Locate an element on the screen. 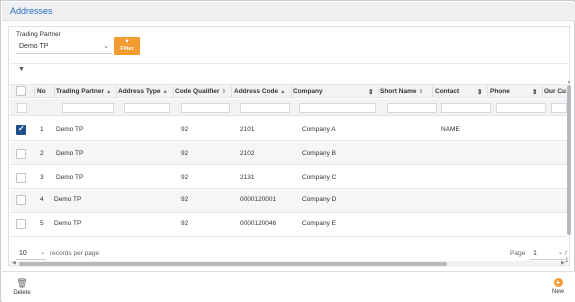 The width and height of the screenshot is (575, 302). column-filter-row is located at coordinates (288, 107).